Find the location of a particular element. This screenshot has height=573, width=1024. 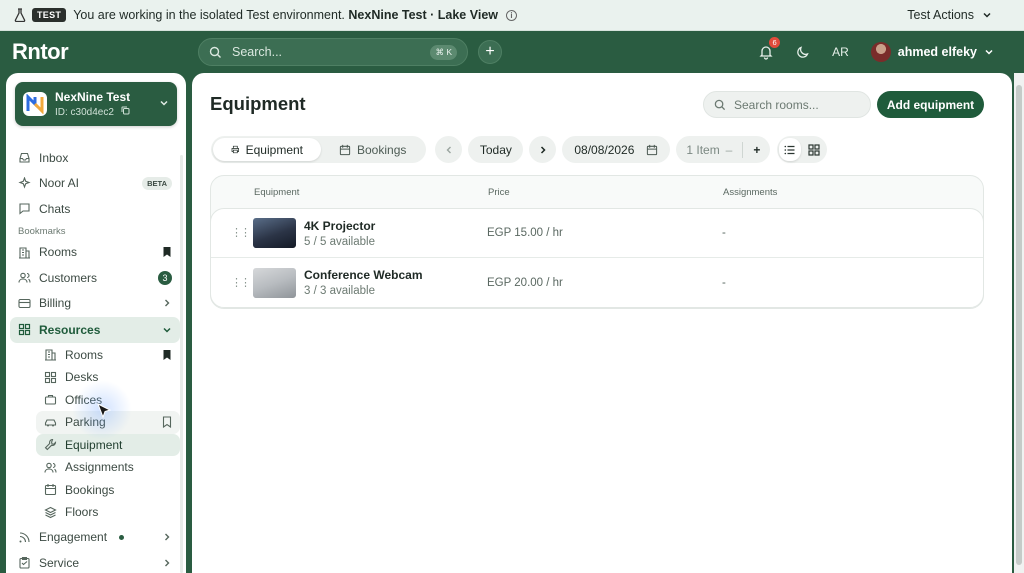

sidebar-item-customers: Customers 3 is located at coordinates (95, 278).